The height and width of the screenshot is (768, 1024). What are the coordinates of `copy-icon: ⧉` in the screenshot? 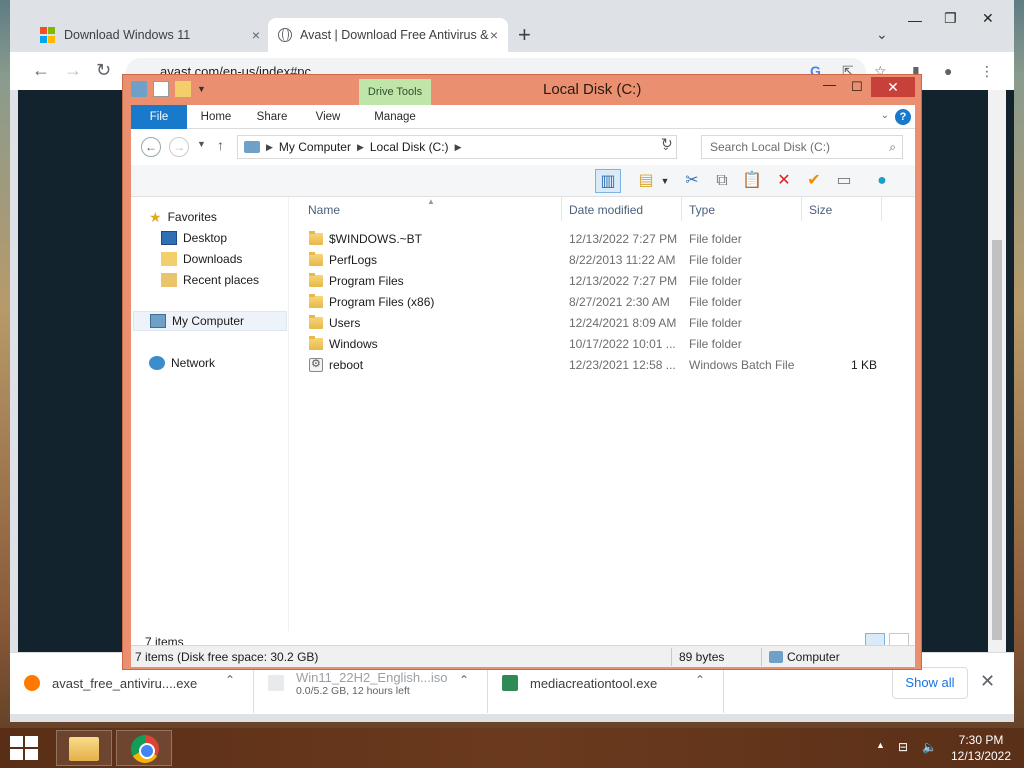 It's located at (722, 181).